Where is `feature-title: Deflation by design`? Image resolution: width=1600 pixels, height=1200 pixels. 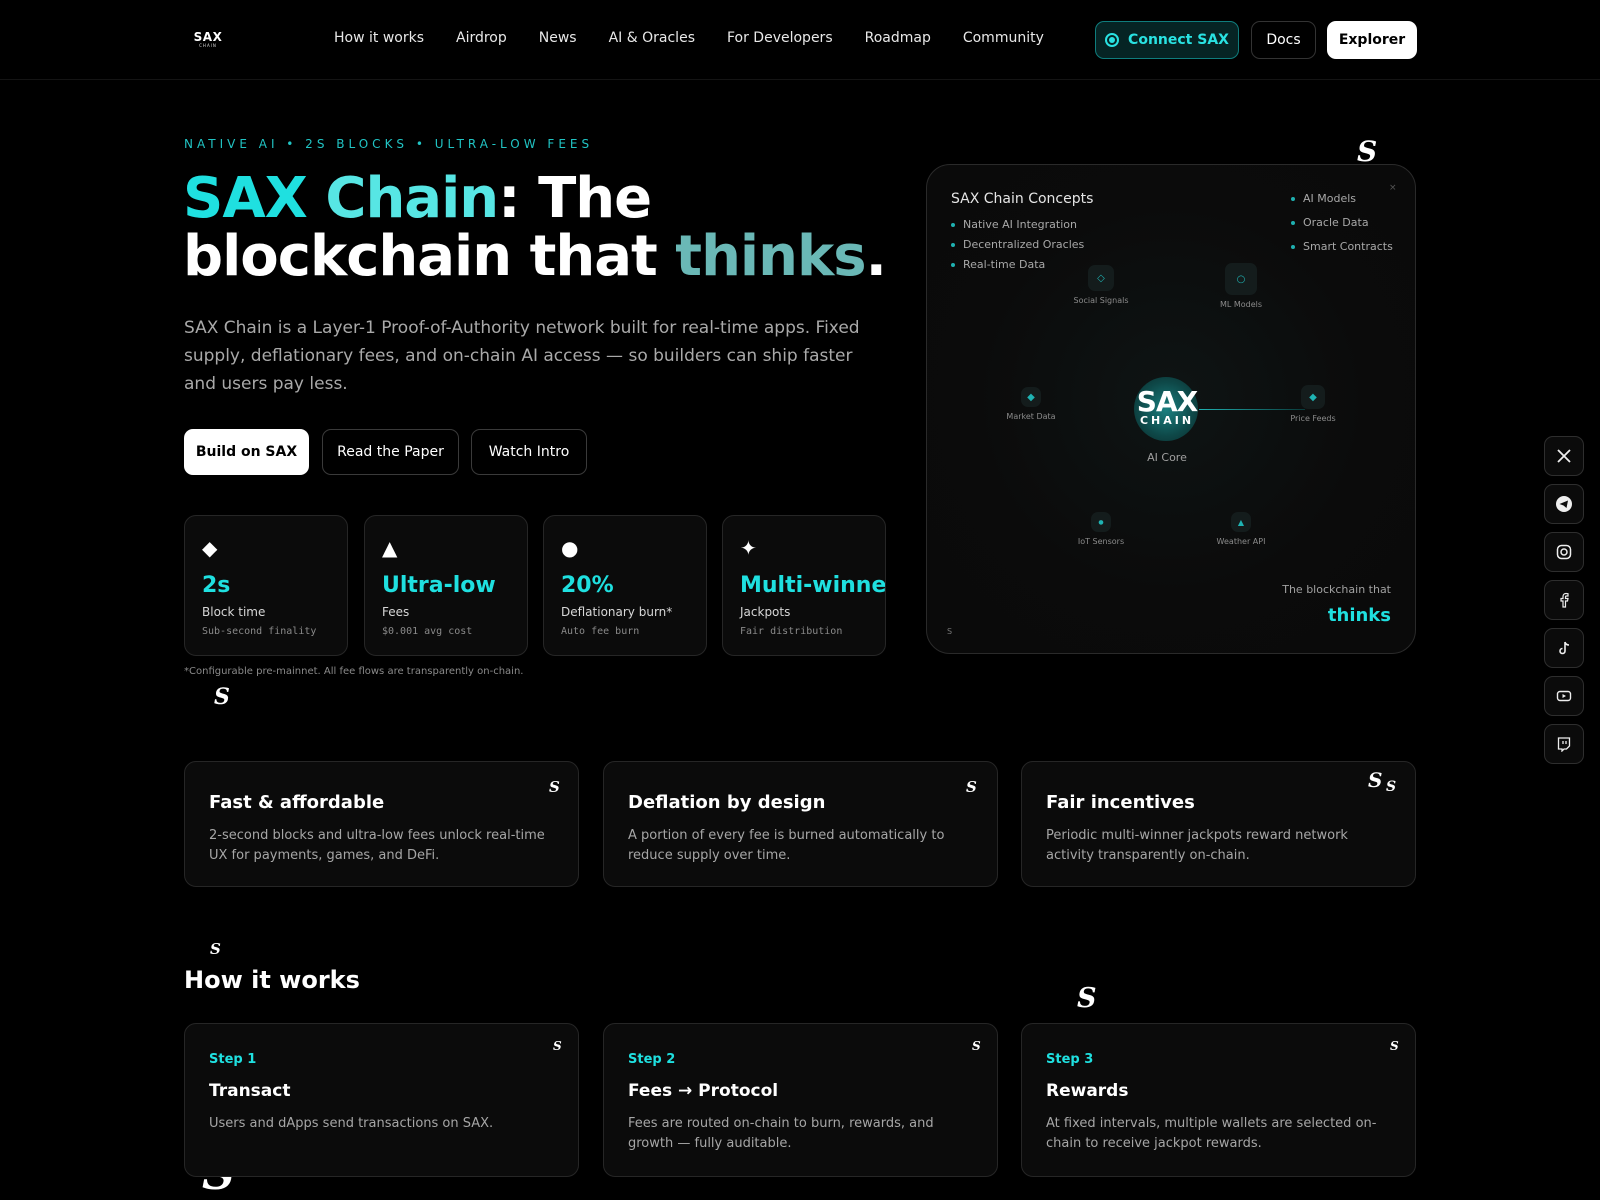
feature-title: Deflation by design is located at coordinates (727, 802).